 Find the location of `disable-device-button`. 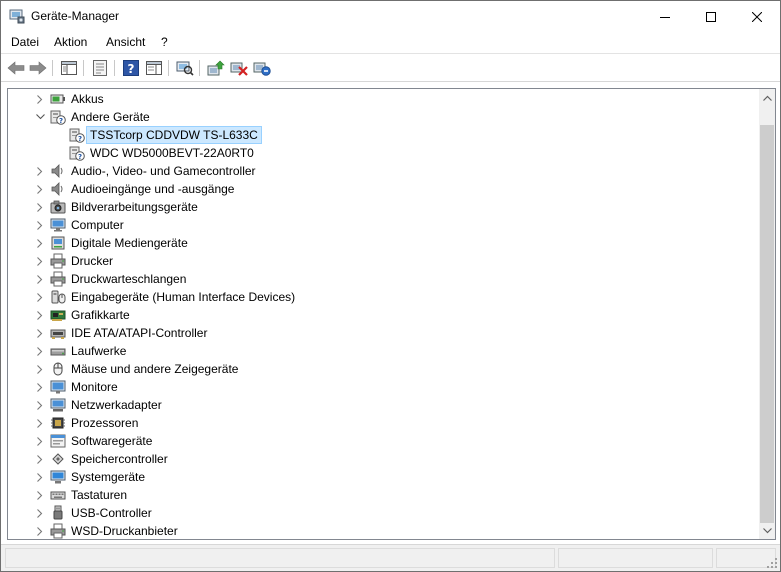

disable-device-button is located at coordinates (239, 68).